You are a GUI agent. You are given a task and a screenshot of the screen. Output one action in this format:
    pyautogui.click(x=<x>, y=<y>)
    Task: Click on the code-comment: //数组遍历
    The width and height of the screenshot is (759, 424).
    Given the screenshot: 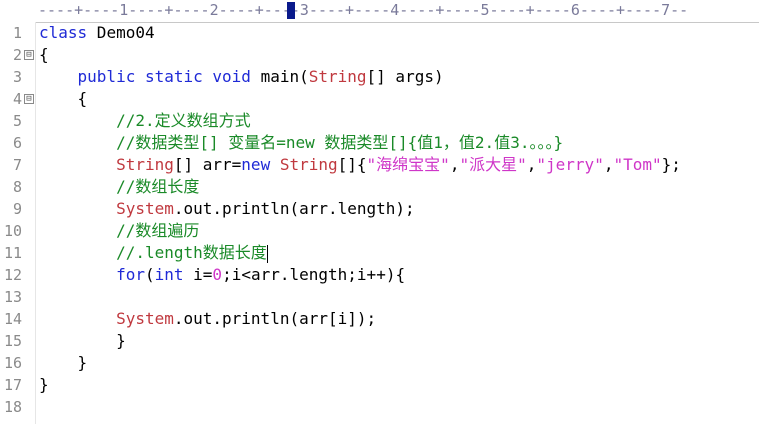 What is the action you would take?
    pyautogui.click(x=119, y=231)
    